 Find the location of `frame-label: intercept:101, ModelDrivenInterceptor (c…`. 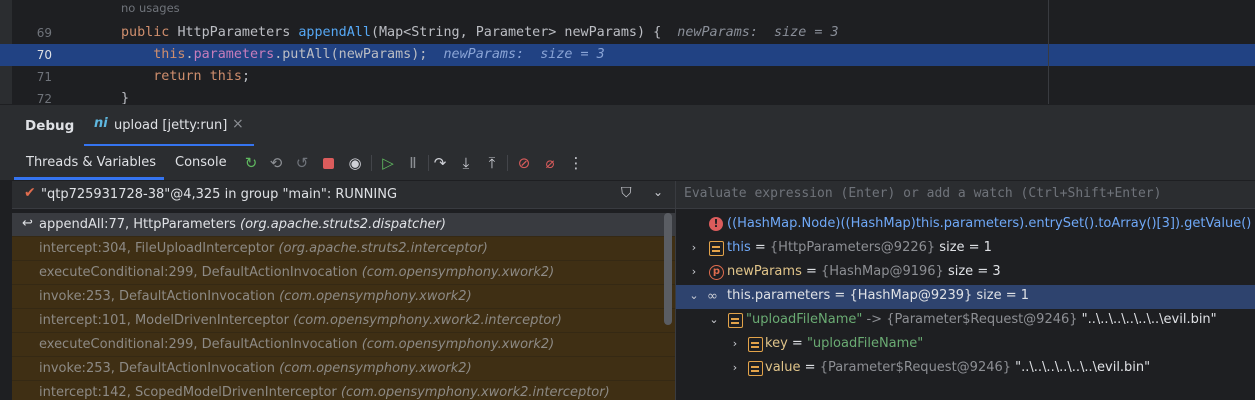

frame-label: intercept:101, ModelDrivenInterceptor (c… is located at coordinates (300, 320).